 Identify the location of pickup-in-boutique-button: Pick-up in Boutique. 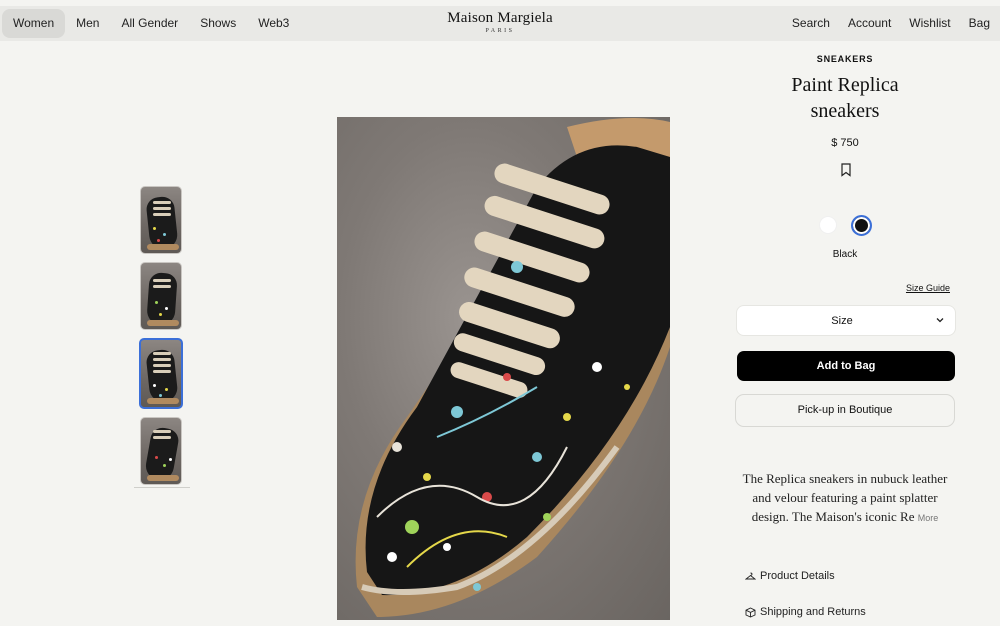
(845, 410).